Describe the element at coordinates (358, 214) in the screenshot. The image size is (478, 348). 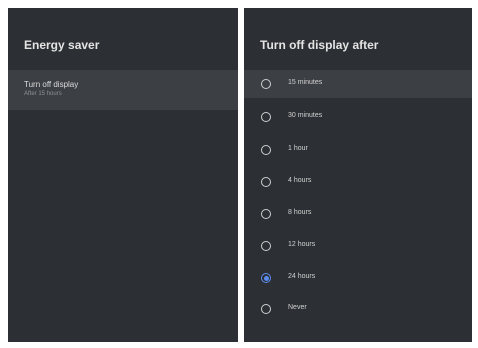
I see `option-8-hours: 8 hours` at that location.